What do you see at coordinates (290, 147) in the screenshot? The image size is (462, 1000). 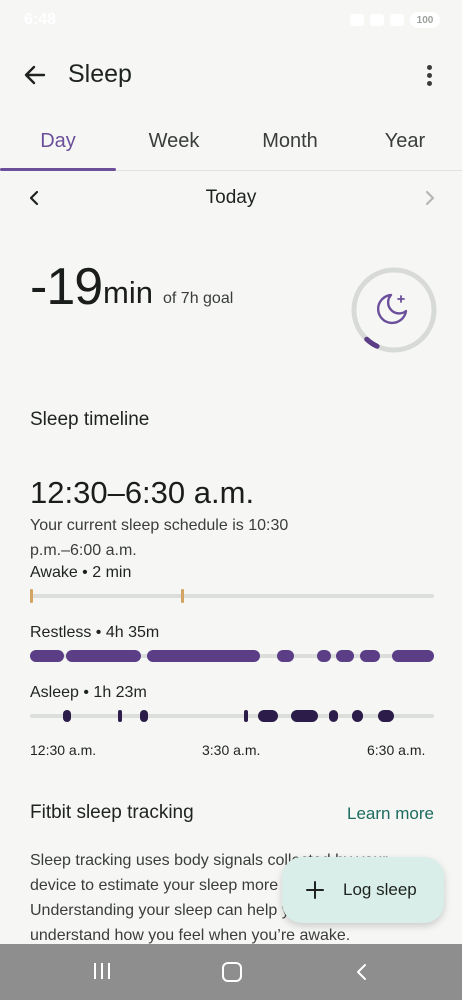 I see `tab-month: Month` at bounding box center [290, 147].